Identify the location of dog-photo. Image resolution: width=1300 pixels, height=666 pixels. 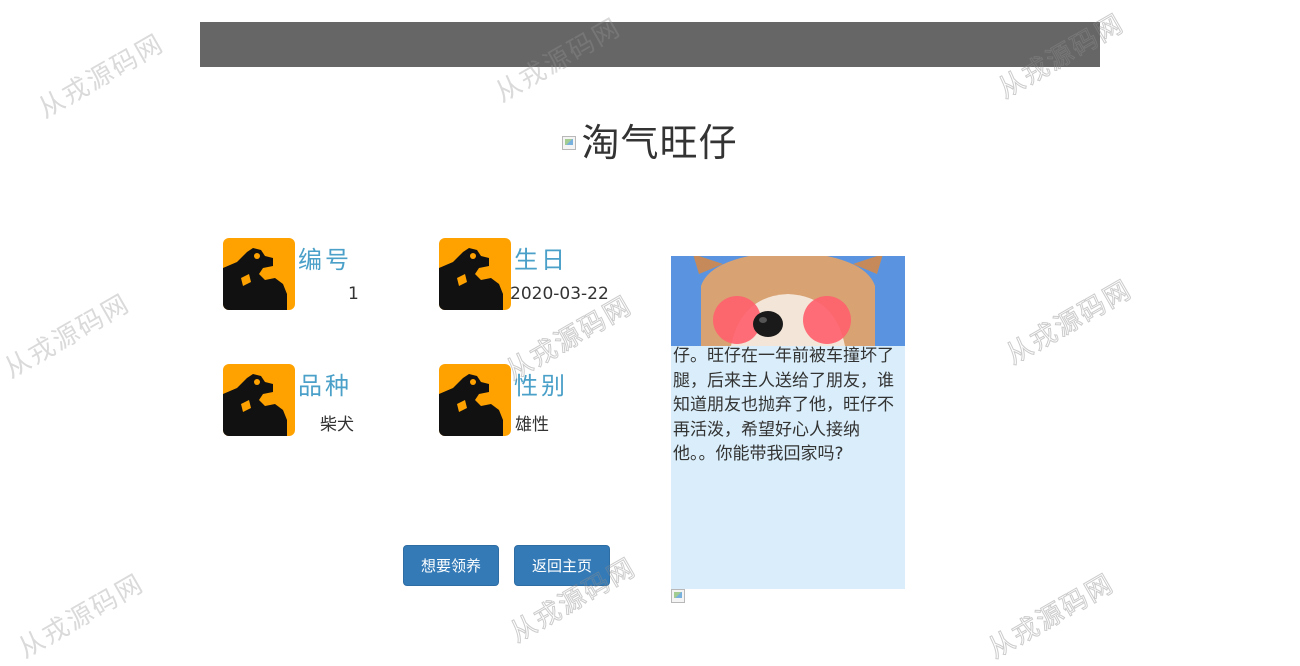
(788, 301).